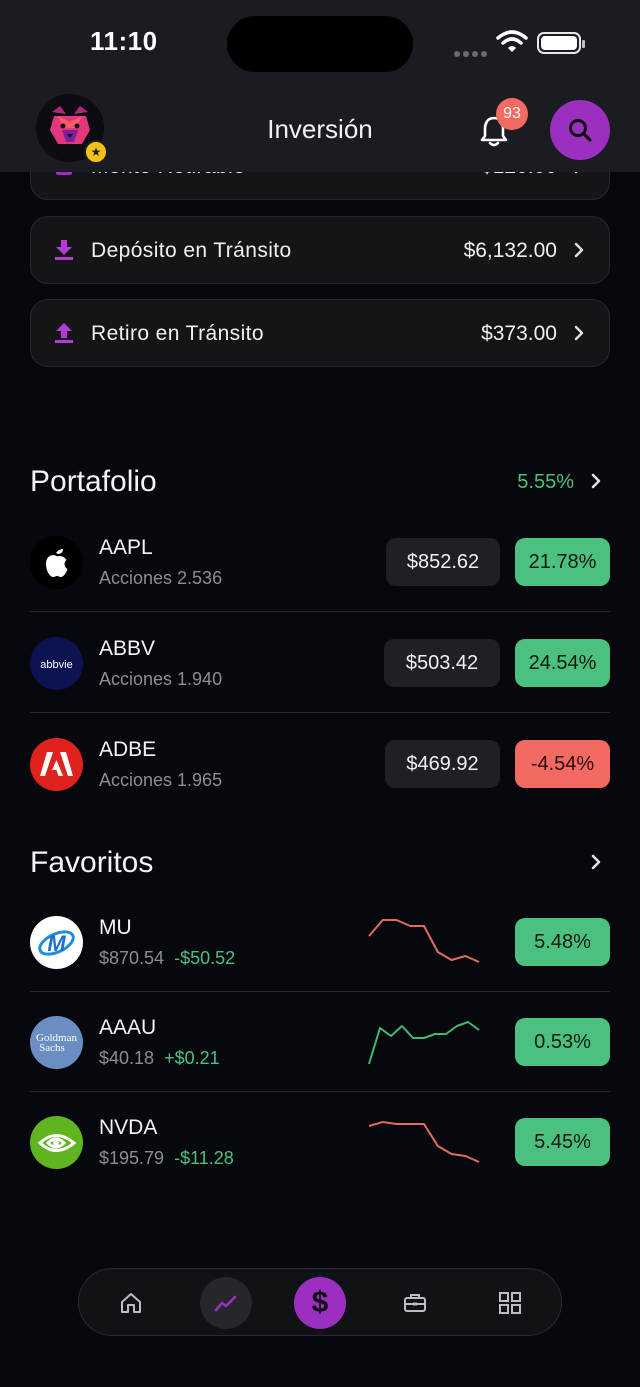  What do you see at coordinates (52, 1048) in the screenshot?
I see `goldman-sachs-logo-line-2: Sachs` at bounding box center [52, 1048].